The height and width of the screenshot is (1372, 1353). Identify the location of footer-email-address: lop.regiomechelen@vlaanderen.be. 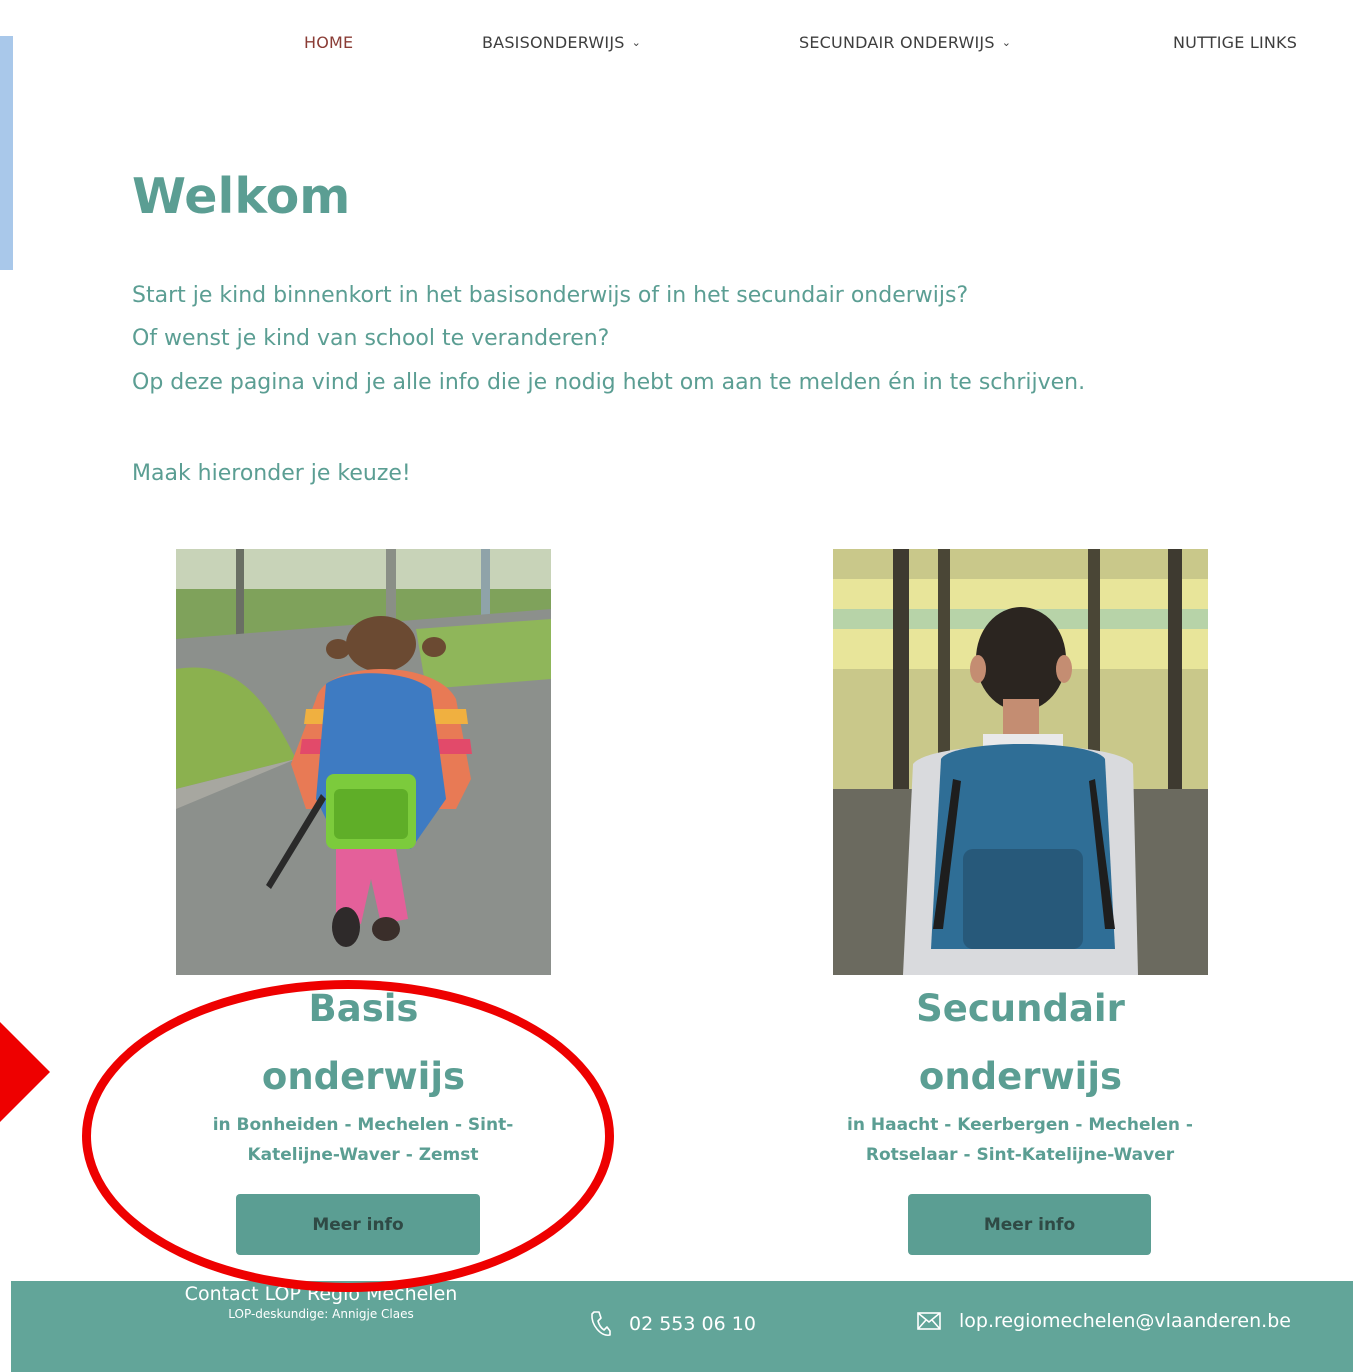
(1125, 1321).